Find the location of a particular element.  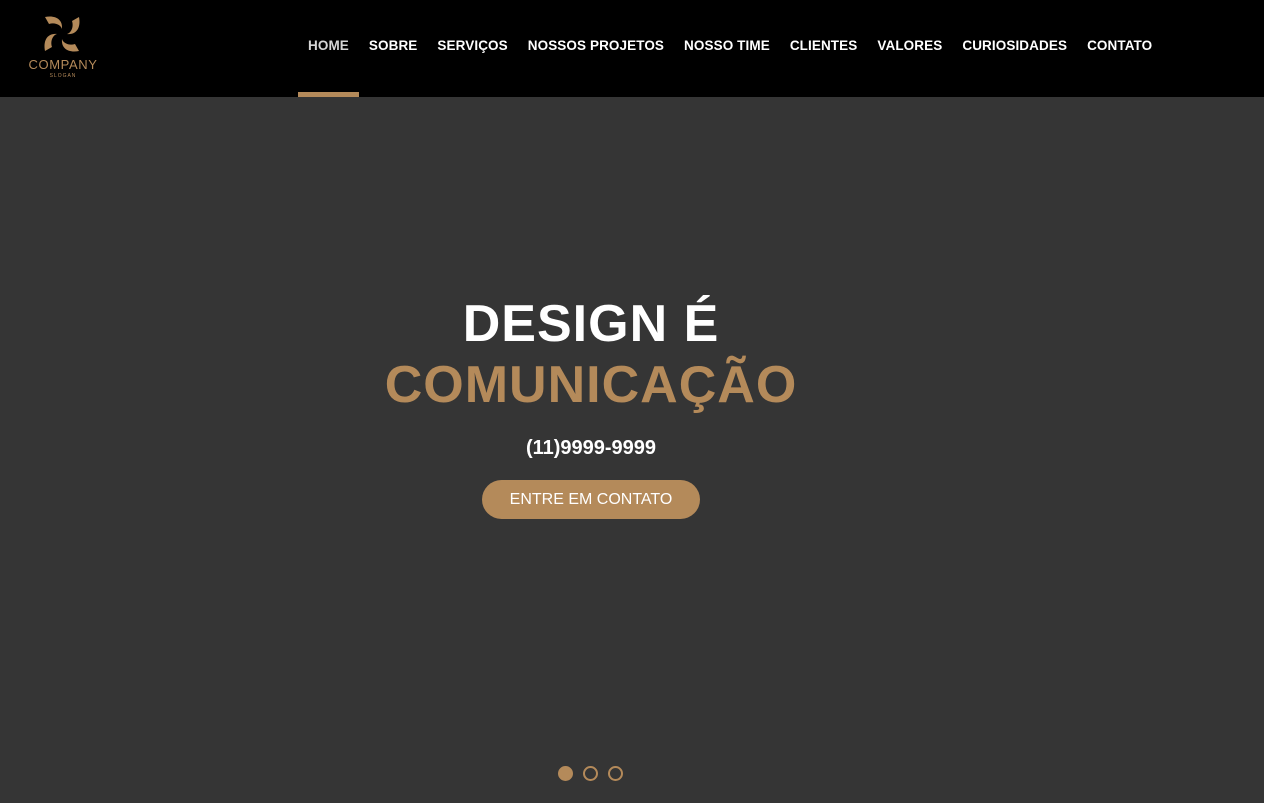

company-logo: COMPANY SLOGAN is located at coordinates (63, 48).